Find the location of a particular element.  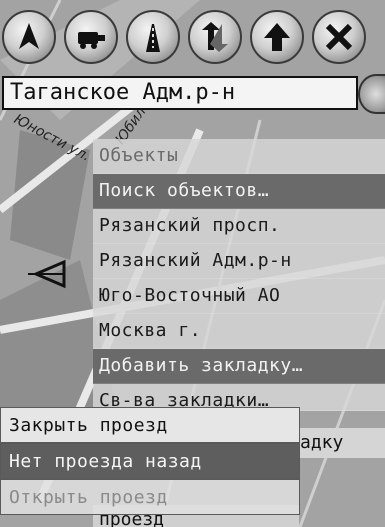

menu-item-open-road: Открыть проезд is located at coordinates (150, 497).